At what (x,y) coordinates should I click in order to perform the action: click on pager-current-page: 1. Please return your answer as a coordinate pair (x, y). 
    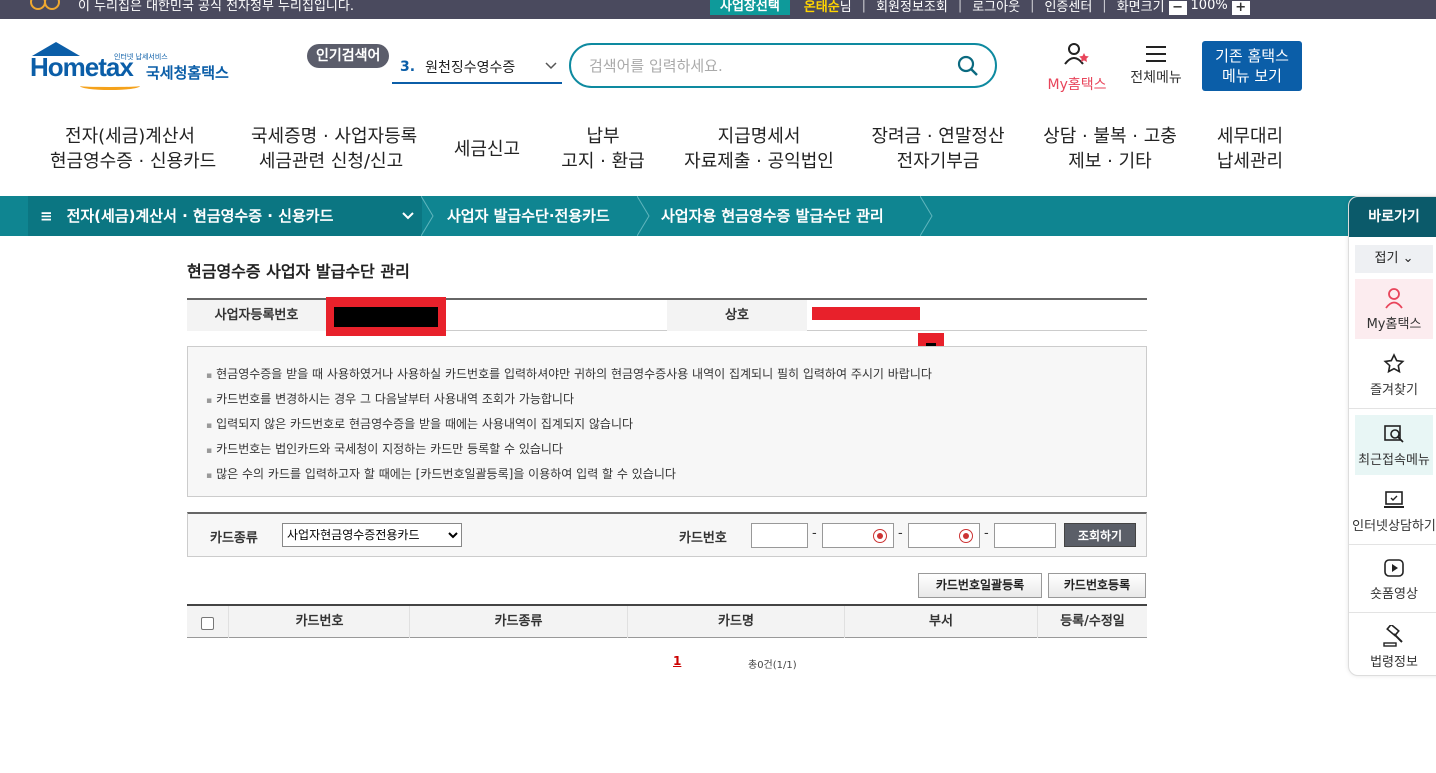
    Looking at the image, I should click on (677, 661).